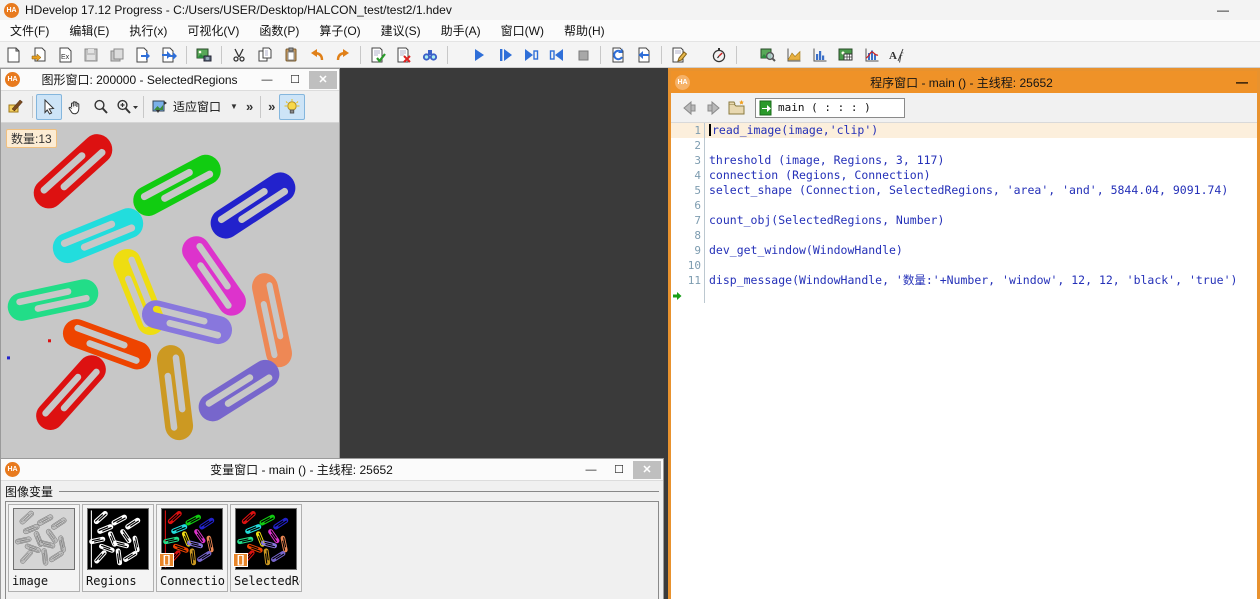 The height and width of the screenshot is (599, 1260). Describe the element at coordinates (118, 548) in the screenshot. I see `variable-tile-regions: Regions` at that location.